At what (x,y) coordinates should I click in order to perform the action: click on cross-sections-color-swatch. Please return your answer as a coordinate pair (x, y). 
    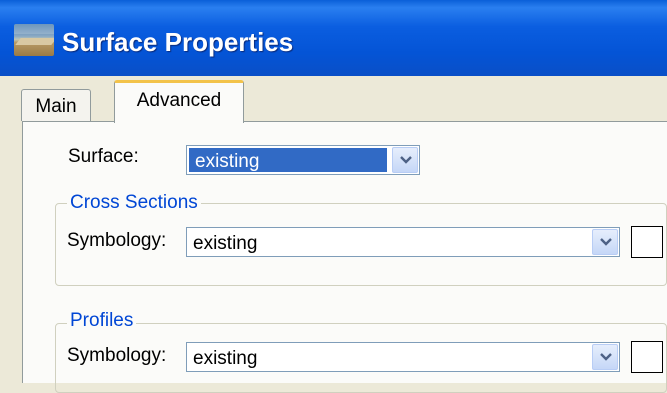
    Looking at the image, I should click on (647, 242).